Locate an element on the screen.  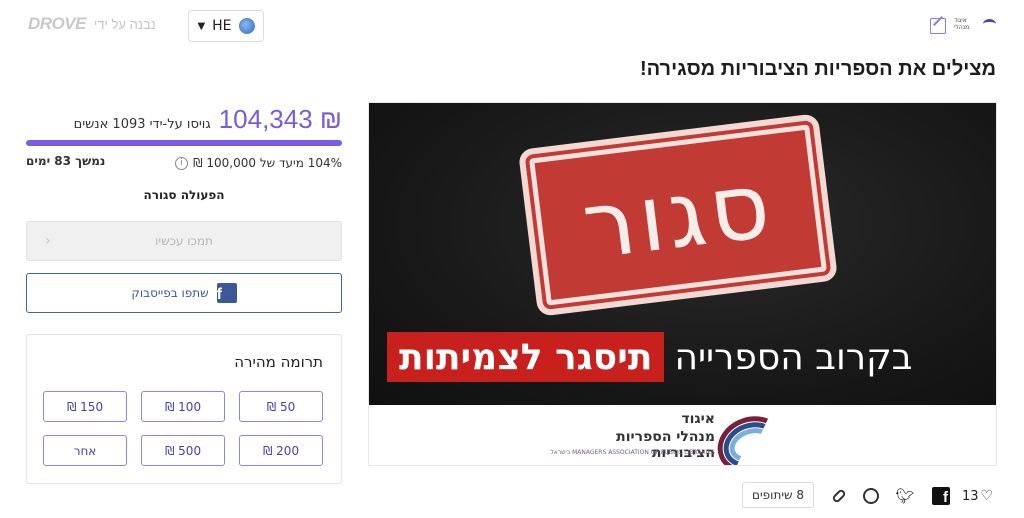
campaign-title: מצילים את הספריות הציבוריות מסגירה! is located at coordinates (817, 69).